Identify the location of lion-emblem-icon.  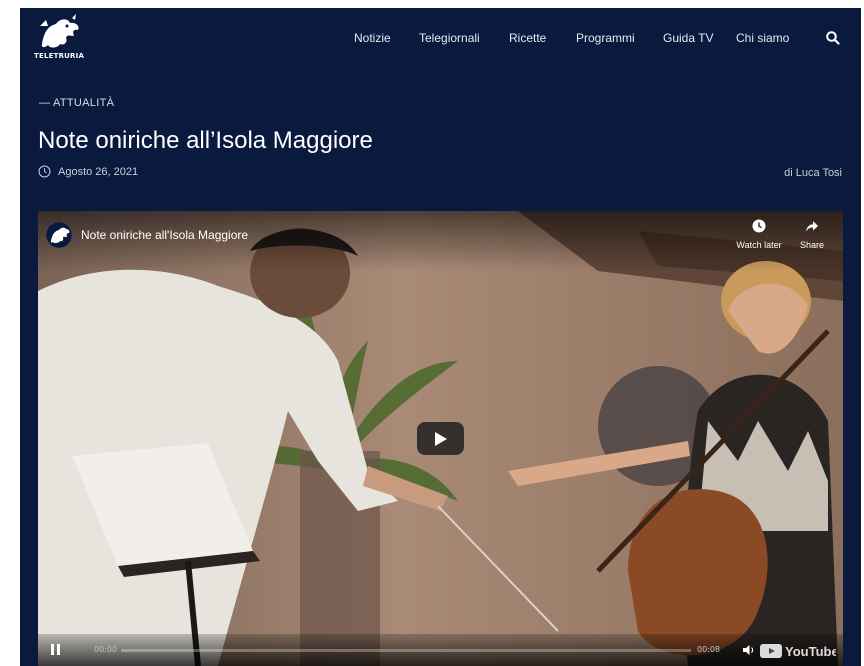
(59, 31).